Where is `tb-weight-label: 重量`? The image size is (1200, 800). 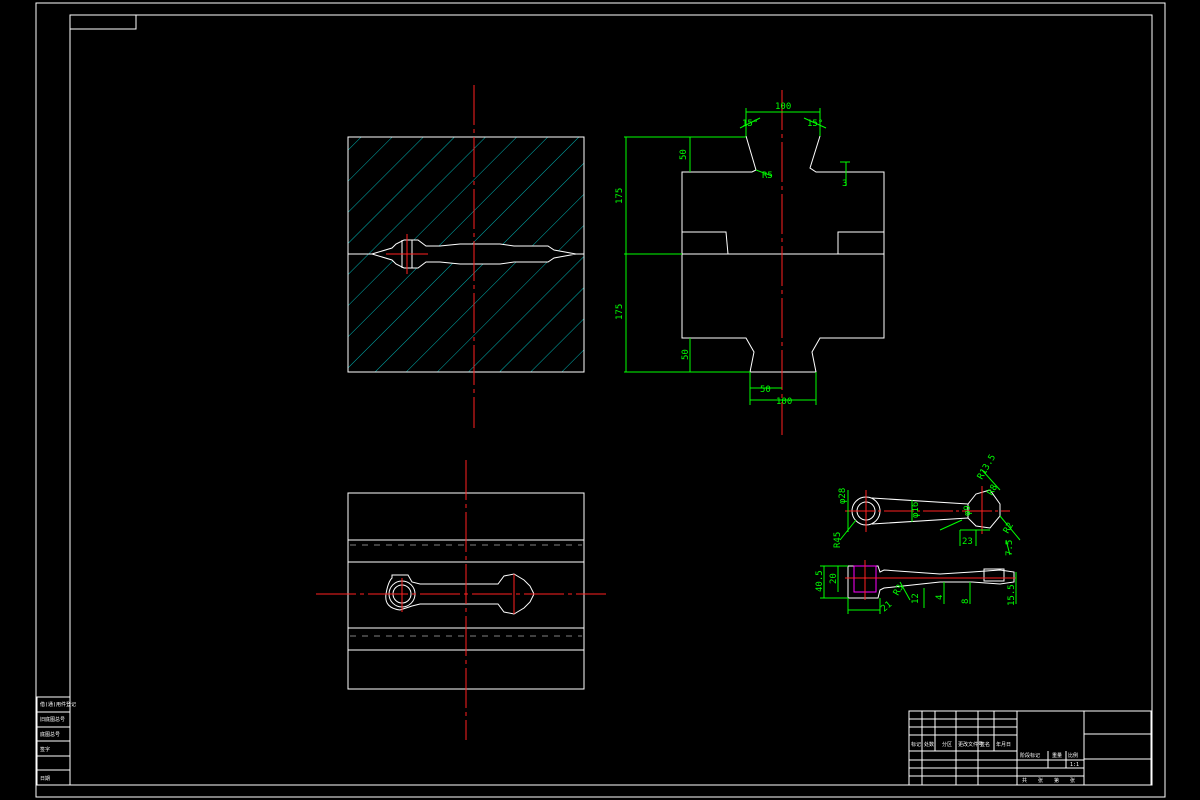 tb-weight-label: 重量 is located at coordinates (1057, 755).